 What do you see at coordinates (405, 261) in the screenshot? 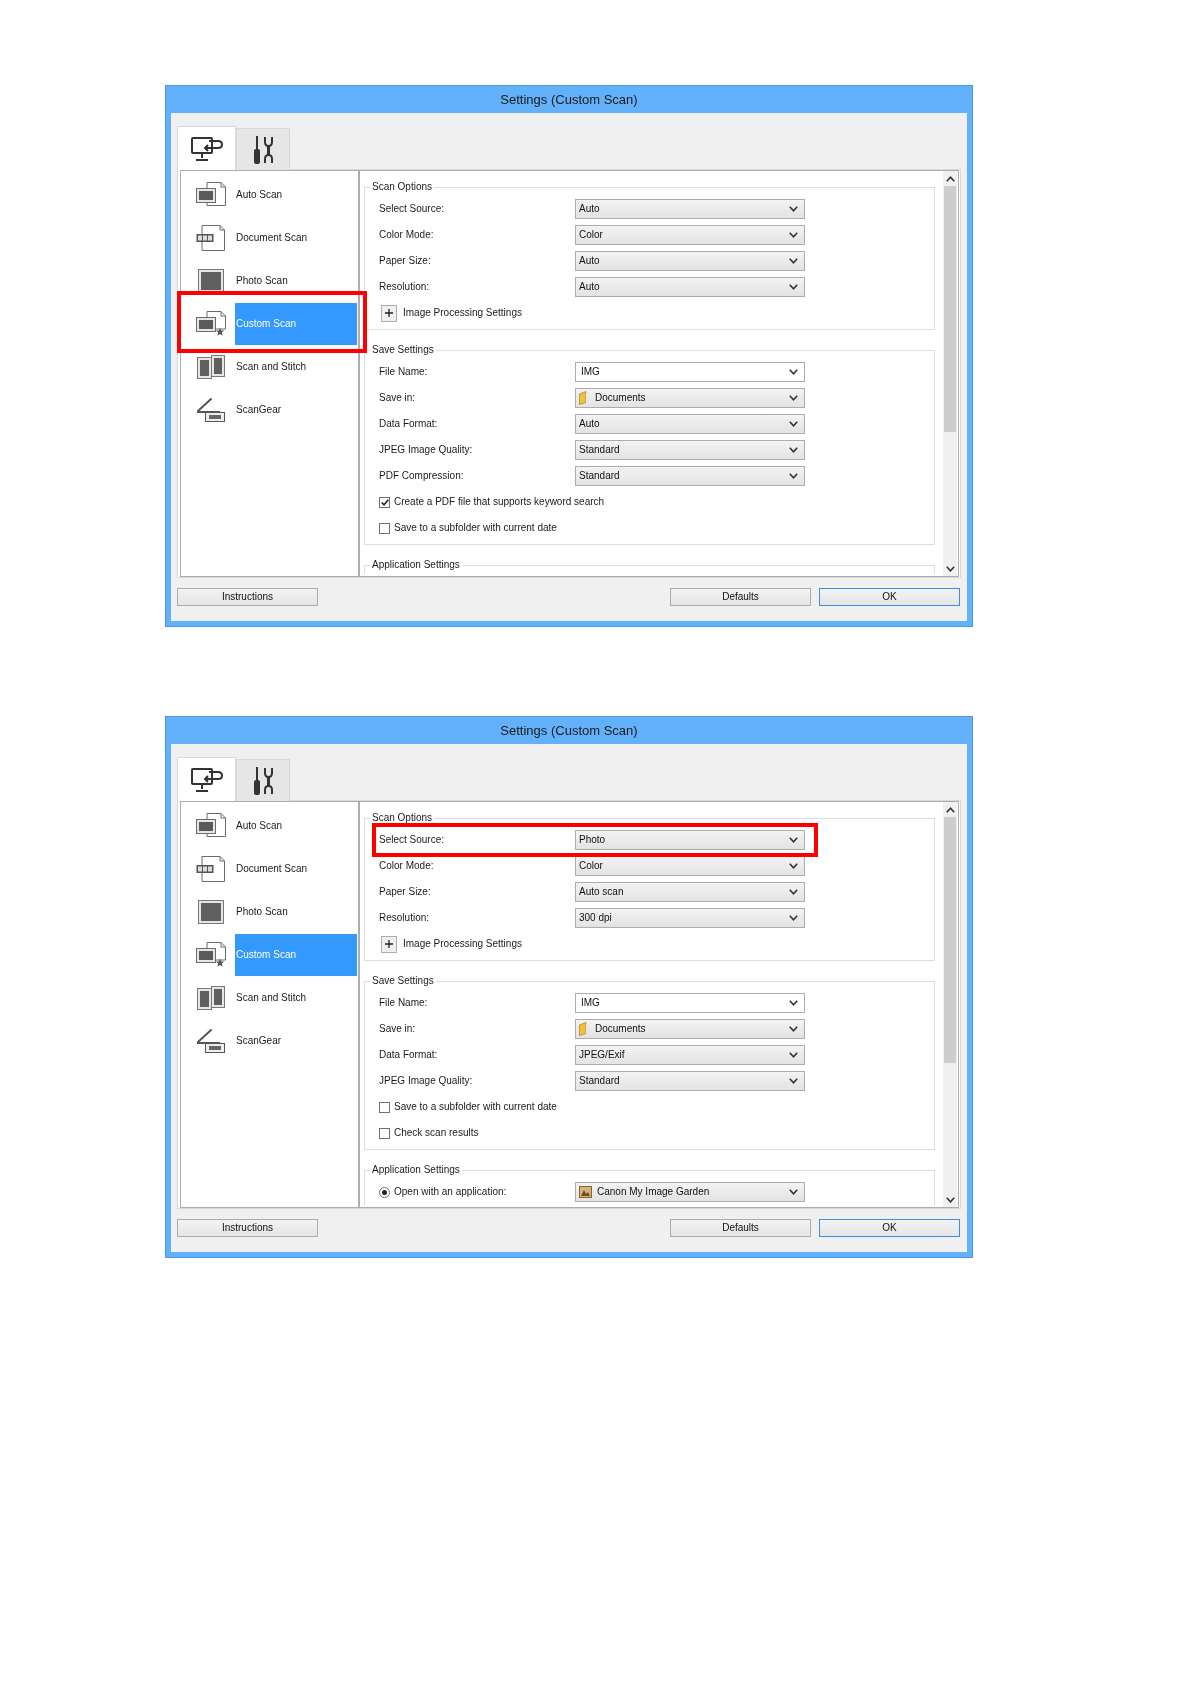
I see `field-label: Paper Size:` at bounding box center [405, 261].